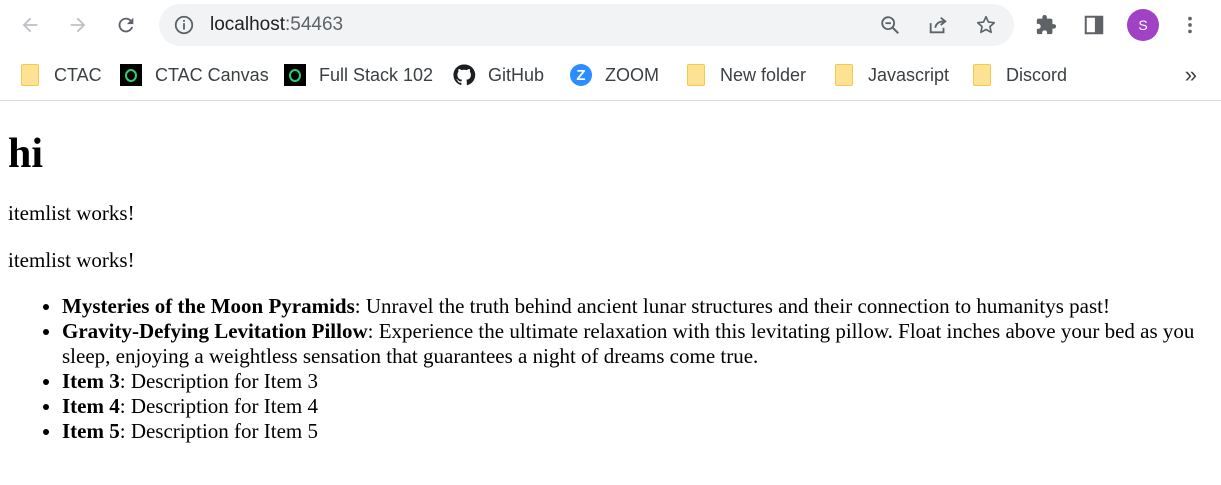 The height and width of the screenshot is (485, 1221). I want to click on bookmark-zoom: Z ZOOM, so click(614, 75).